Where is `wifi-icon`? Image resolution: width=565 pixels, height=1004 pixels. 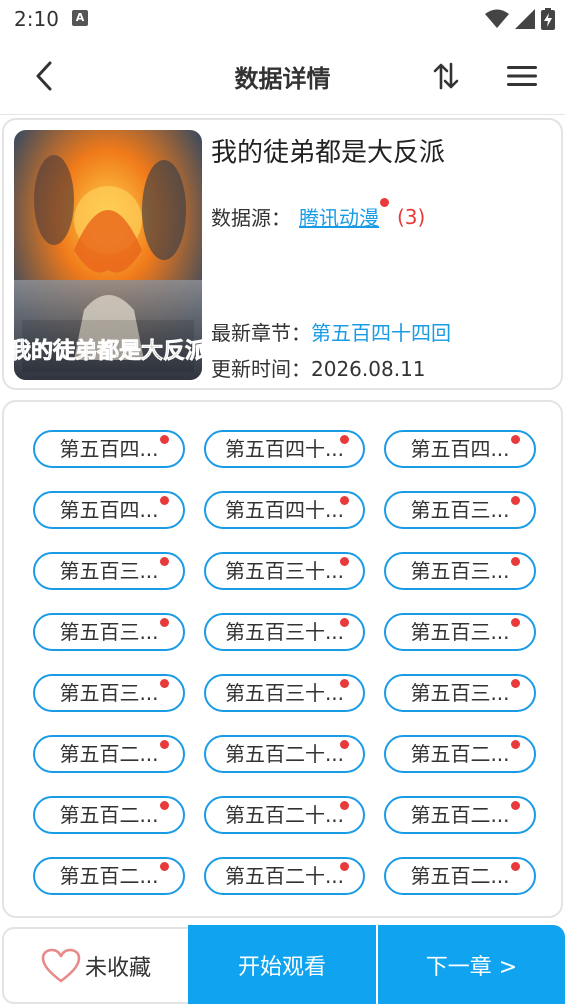 wifi-icon is located at coordinates (497, 18).